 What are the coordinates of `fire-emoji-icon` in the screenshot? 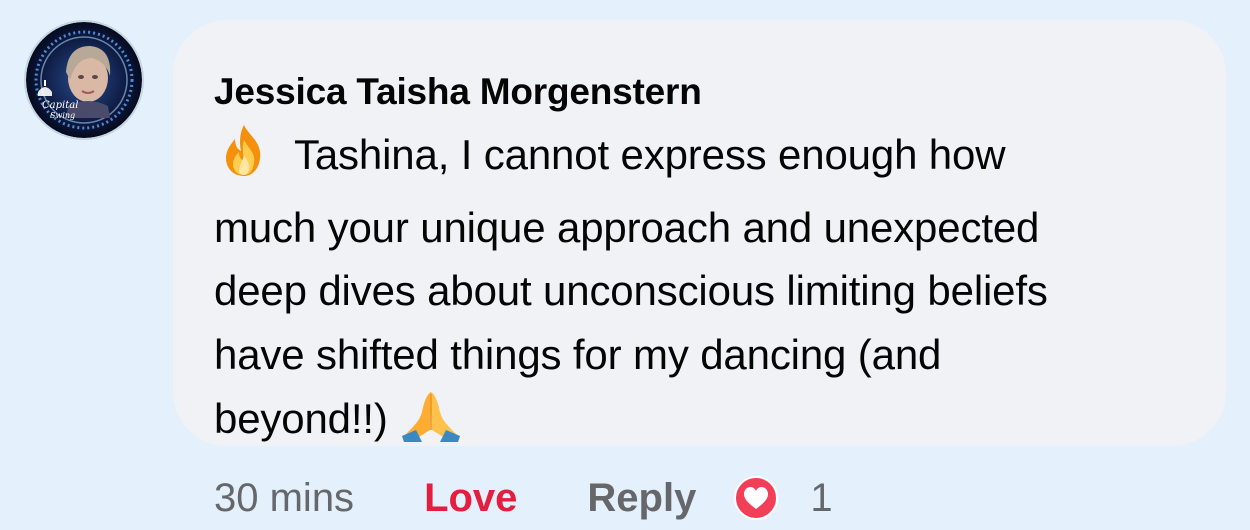 It's located at (244, 159).